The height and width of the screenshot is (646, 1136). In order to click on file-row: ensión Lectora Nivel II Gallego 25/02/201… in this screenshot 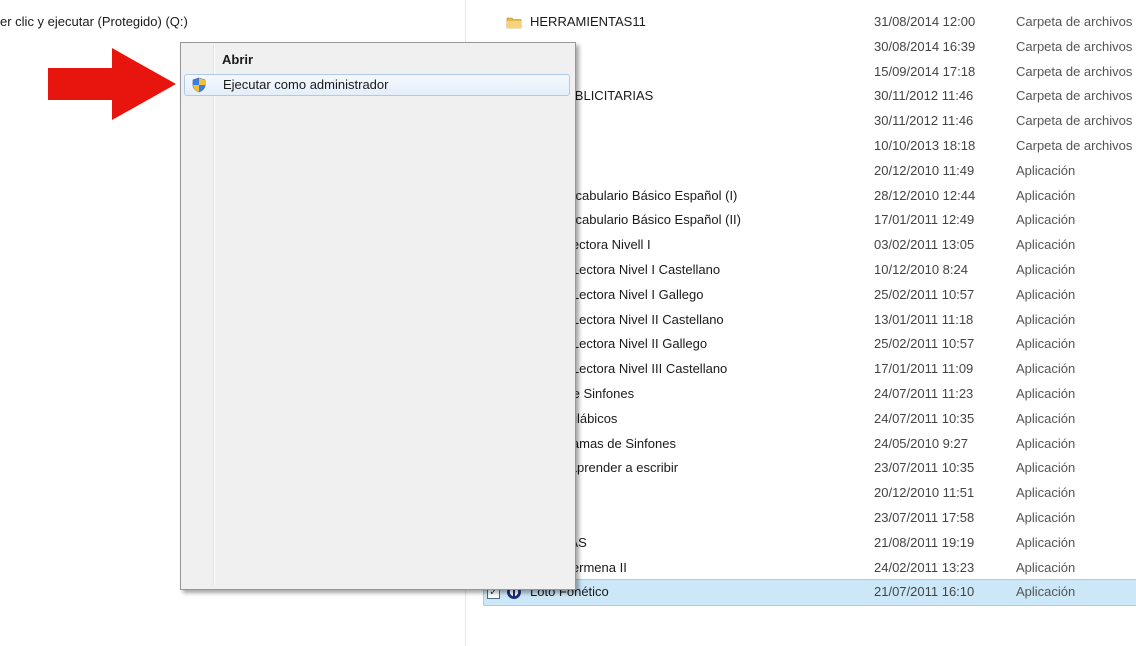, I will do `click(810, 344)`.